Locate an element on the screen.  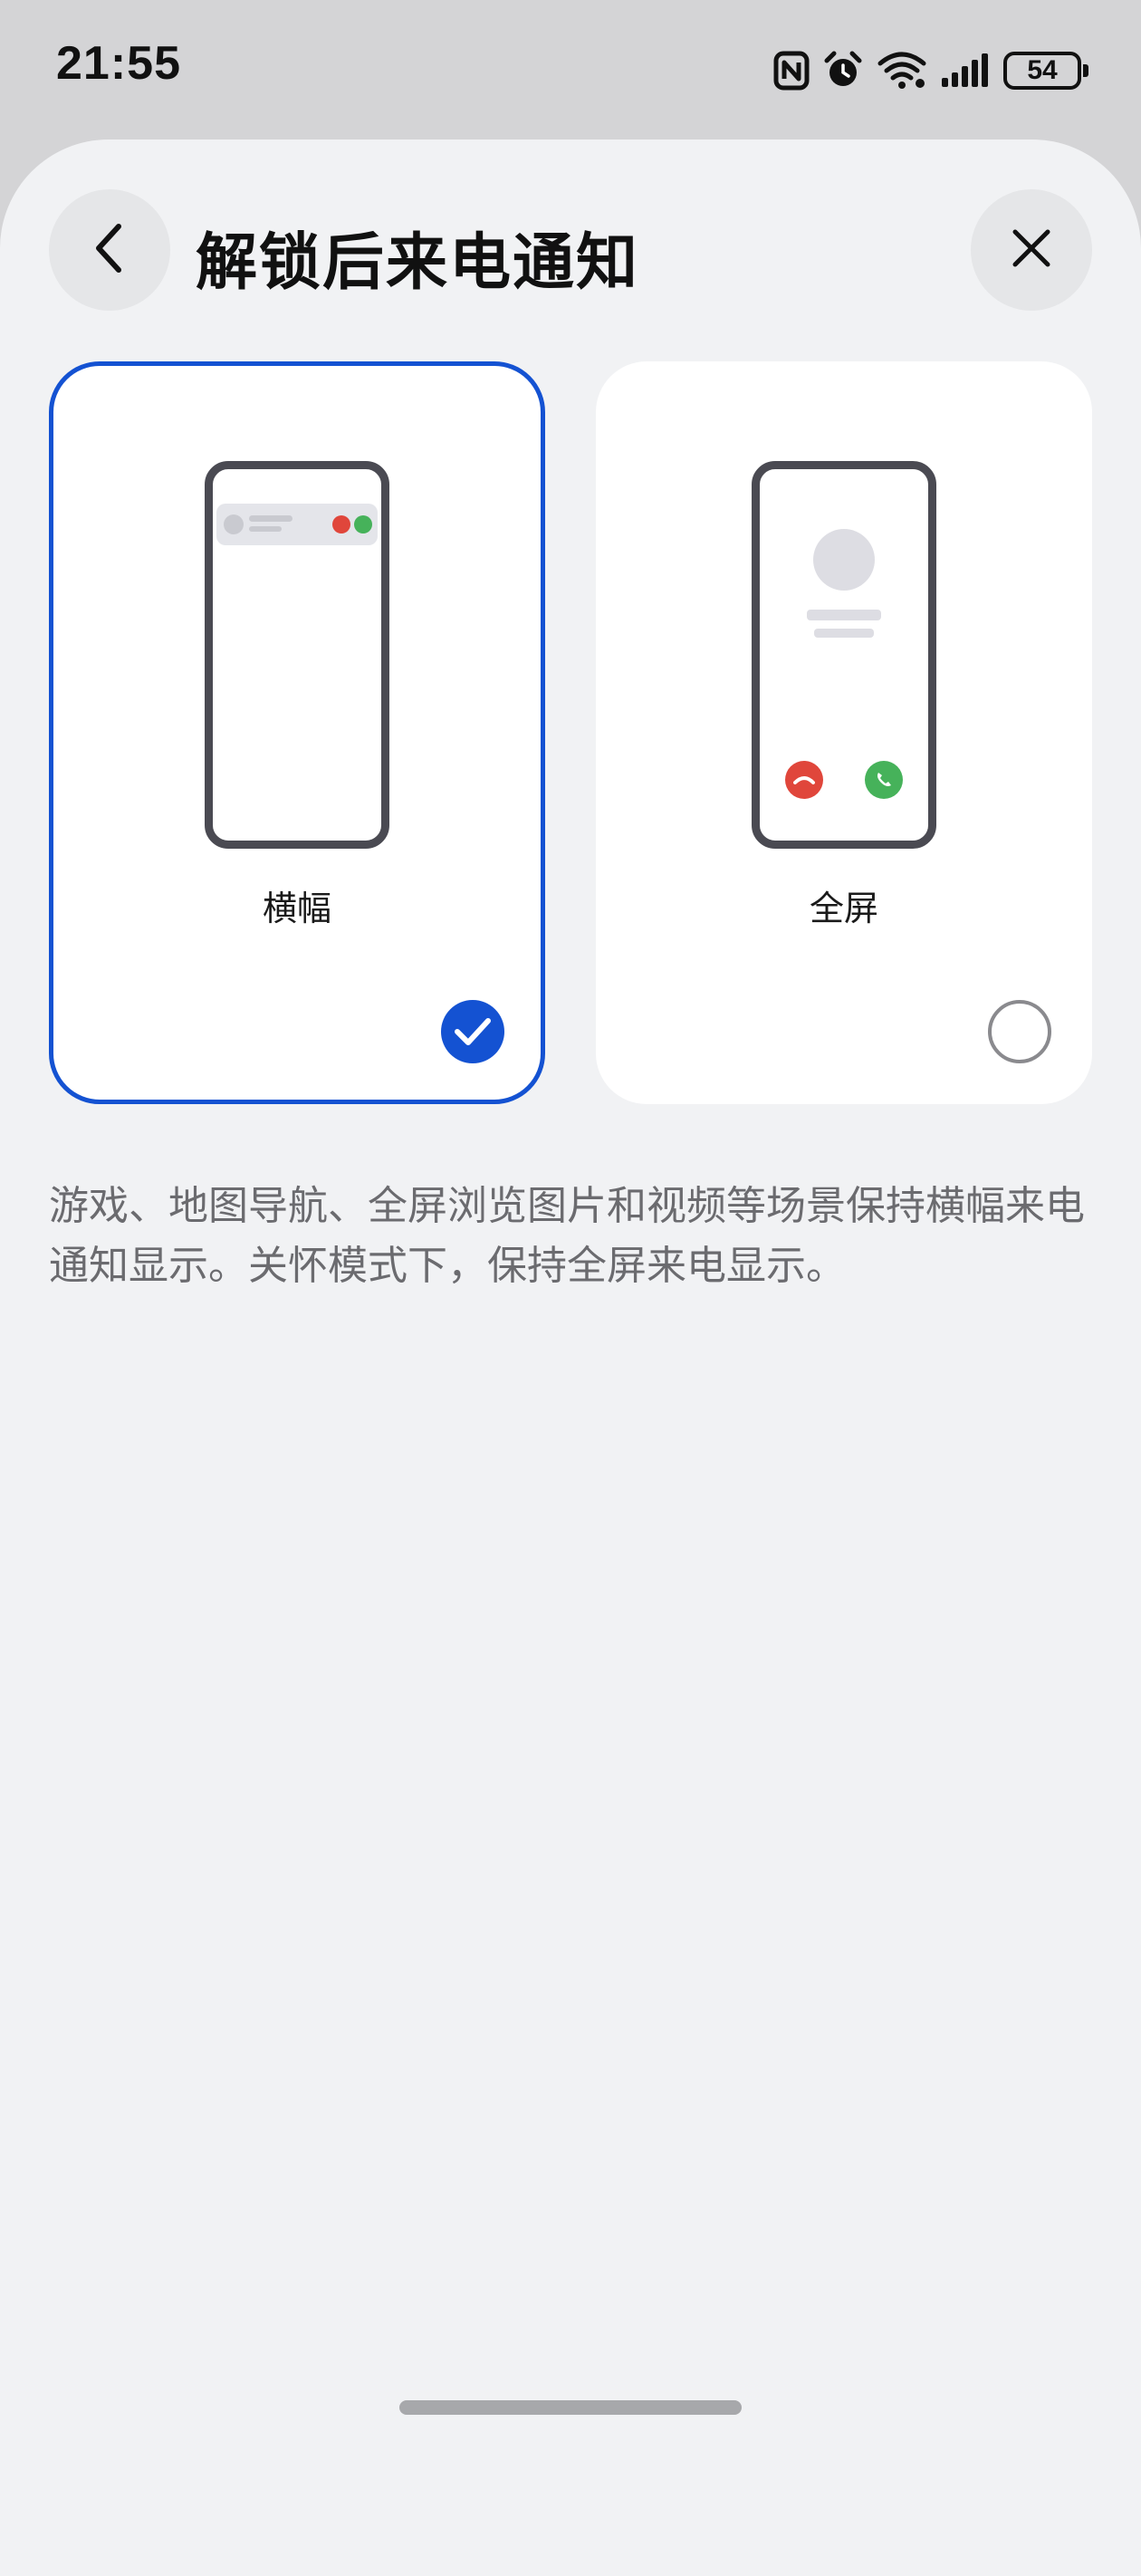
close-icon is located at coordinates (1031, 250).